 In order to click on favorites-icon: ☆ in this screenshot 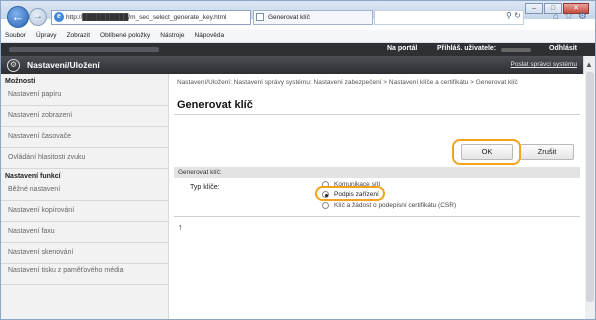, I will do `click(568, 16)`.